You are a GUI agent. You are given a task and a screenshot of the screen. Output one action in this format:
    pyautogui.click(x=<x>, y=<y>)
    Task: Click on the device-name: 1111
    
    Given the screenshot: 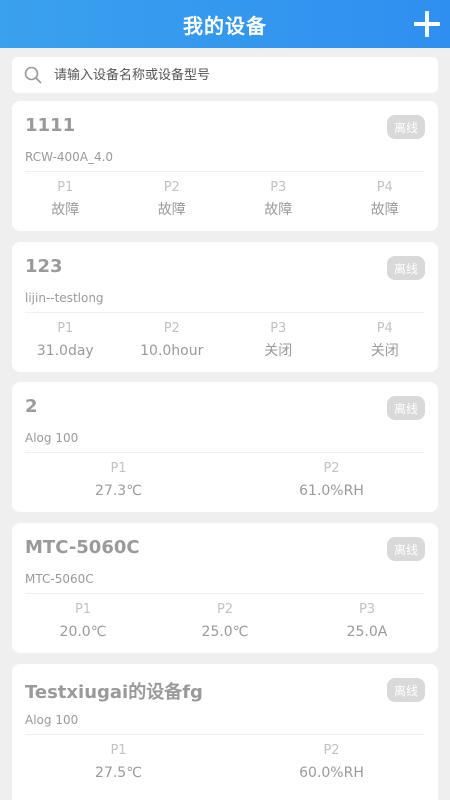 What is the action you would take?
    pyautogui.click(x=50, y=125)
    